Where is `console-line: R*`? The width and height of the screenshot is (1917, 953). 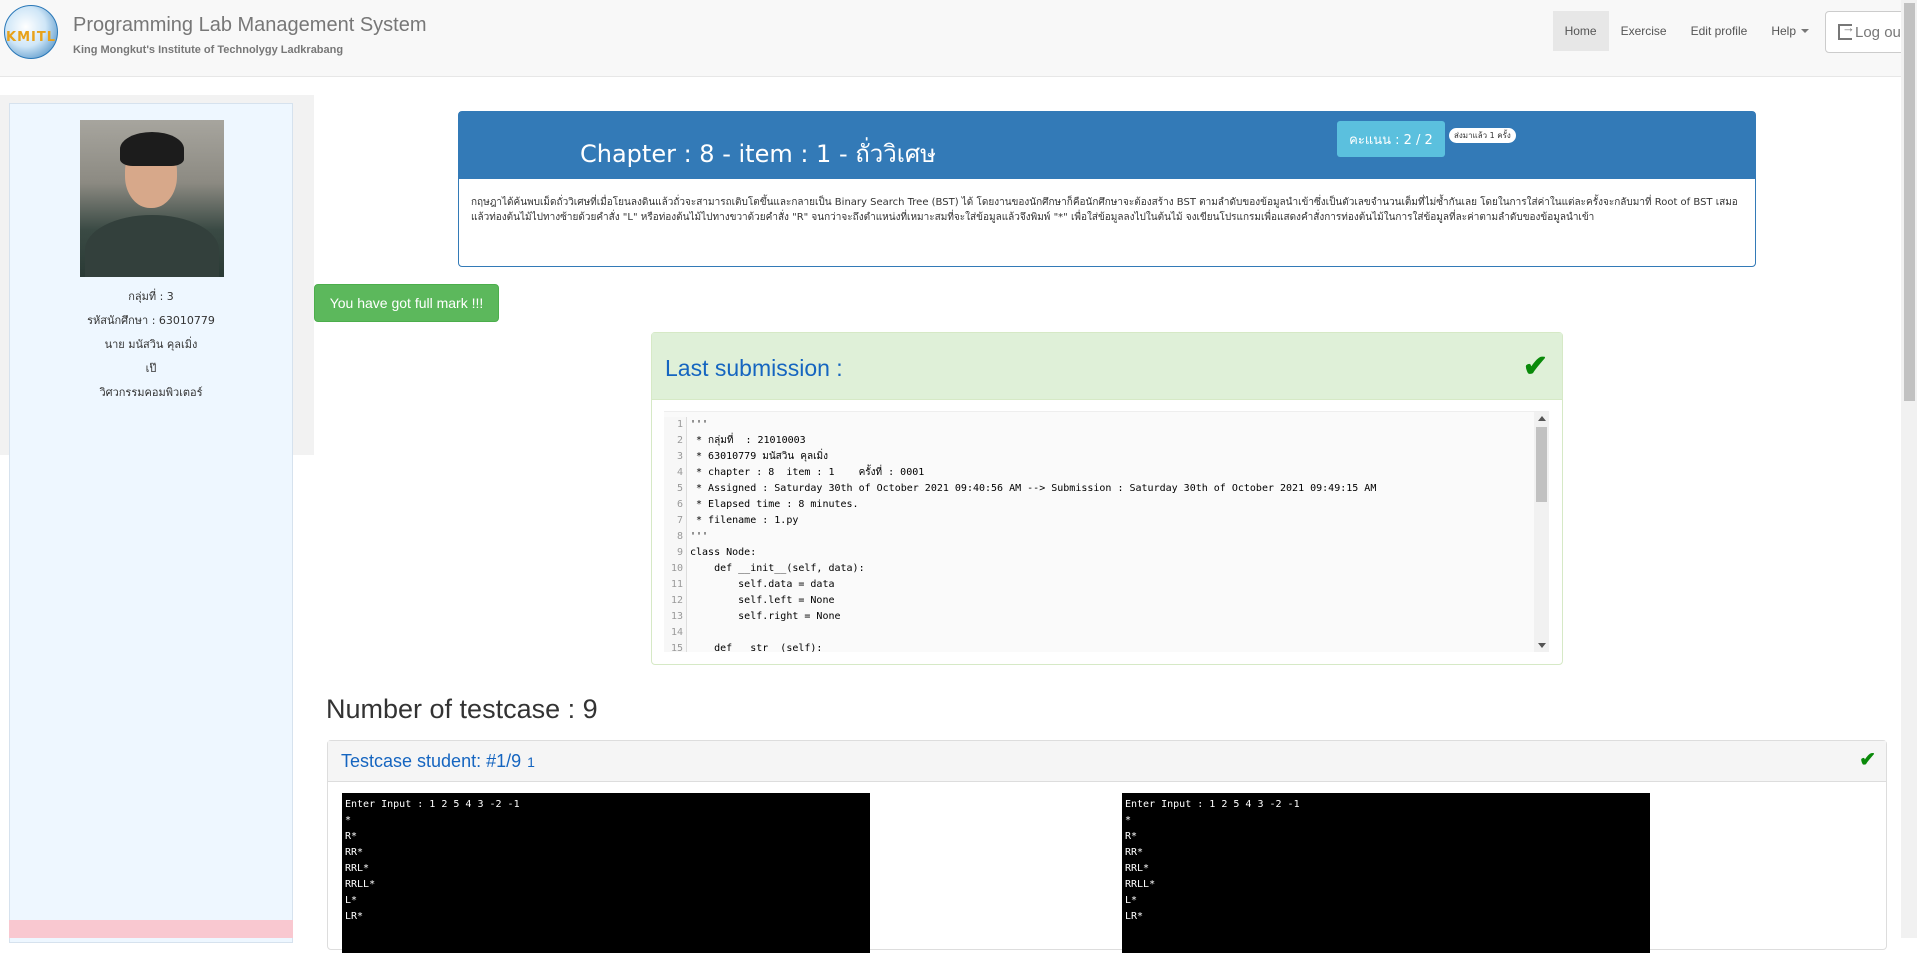
console-line: R* is located at coordinates (351, 836).